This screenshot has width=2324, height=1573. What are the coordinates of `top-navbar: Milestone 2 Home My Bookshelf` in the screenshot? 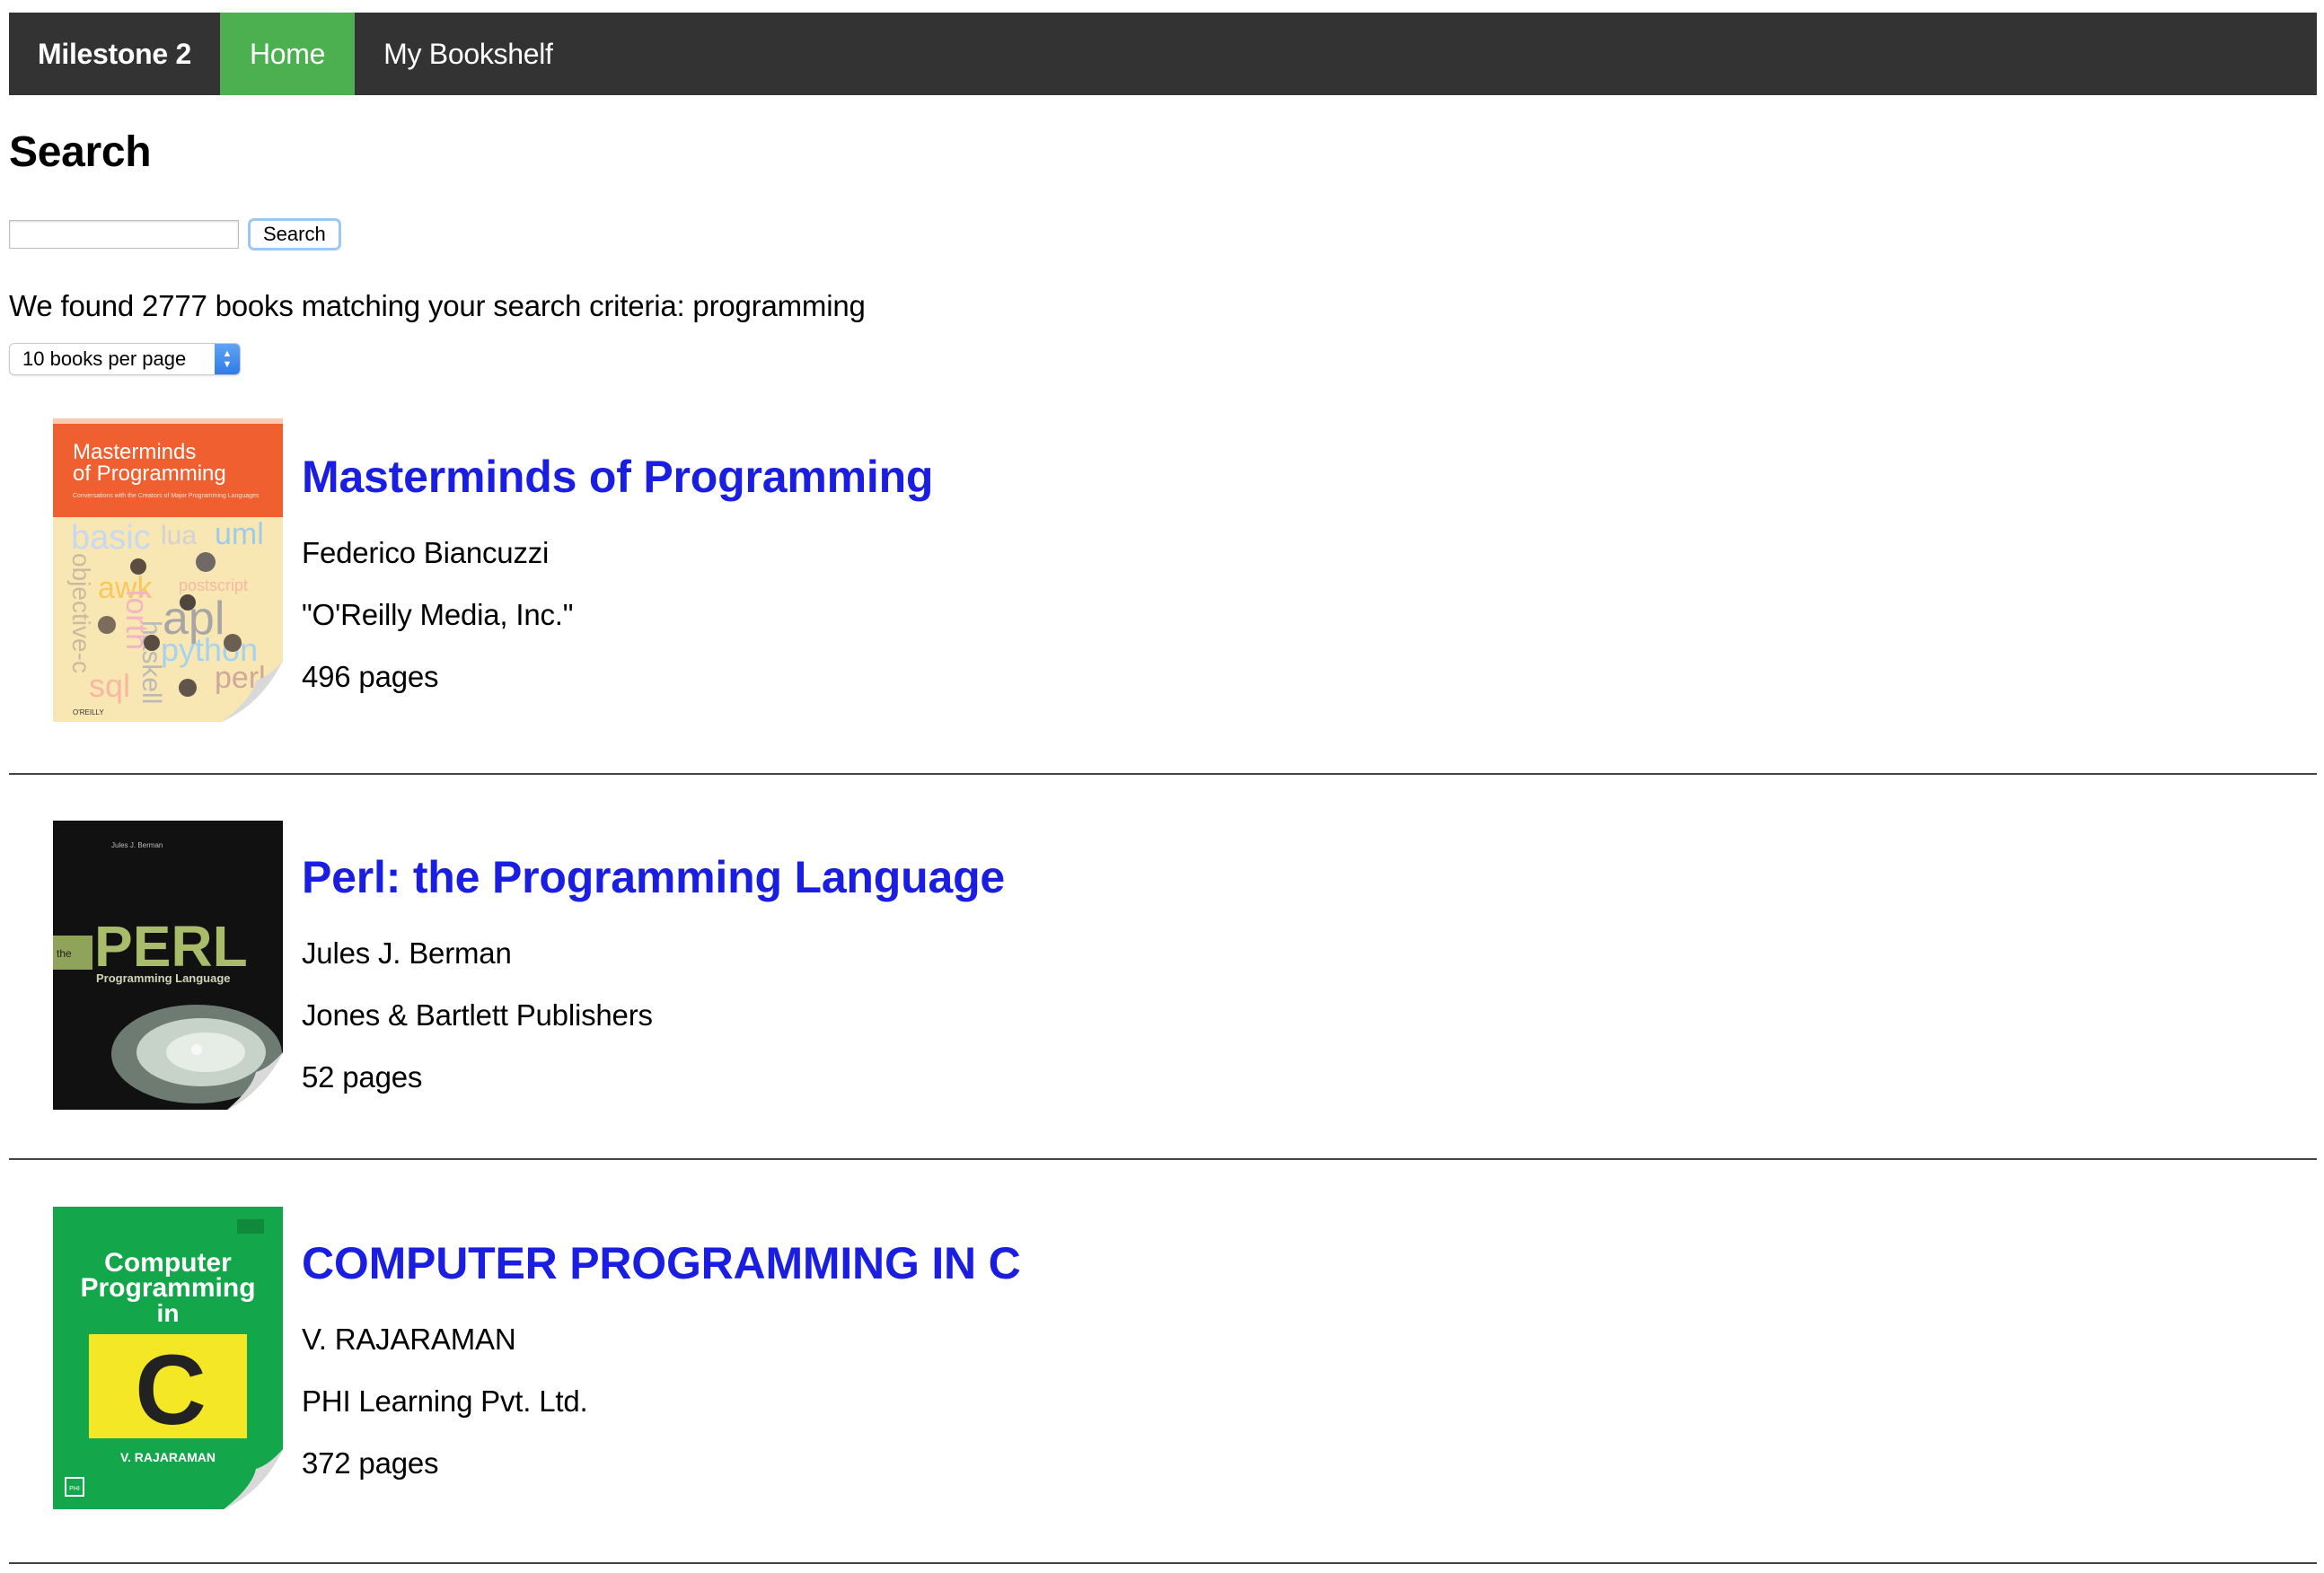 It's located at (1163, 54).